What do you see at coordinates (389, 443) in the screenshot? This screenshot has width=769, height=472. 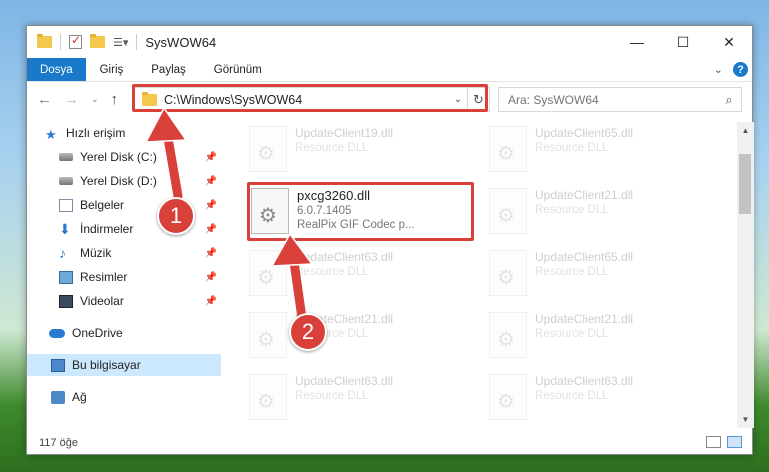 I see `status-bar: 117 öğe` at bounding box center [389, 443].